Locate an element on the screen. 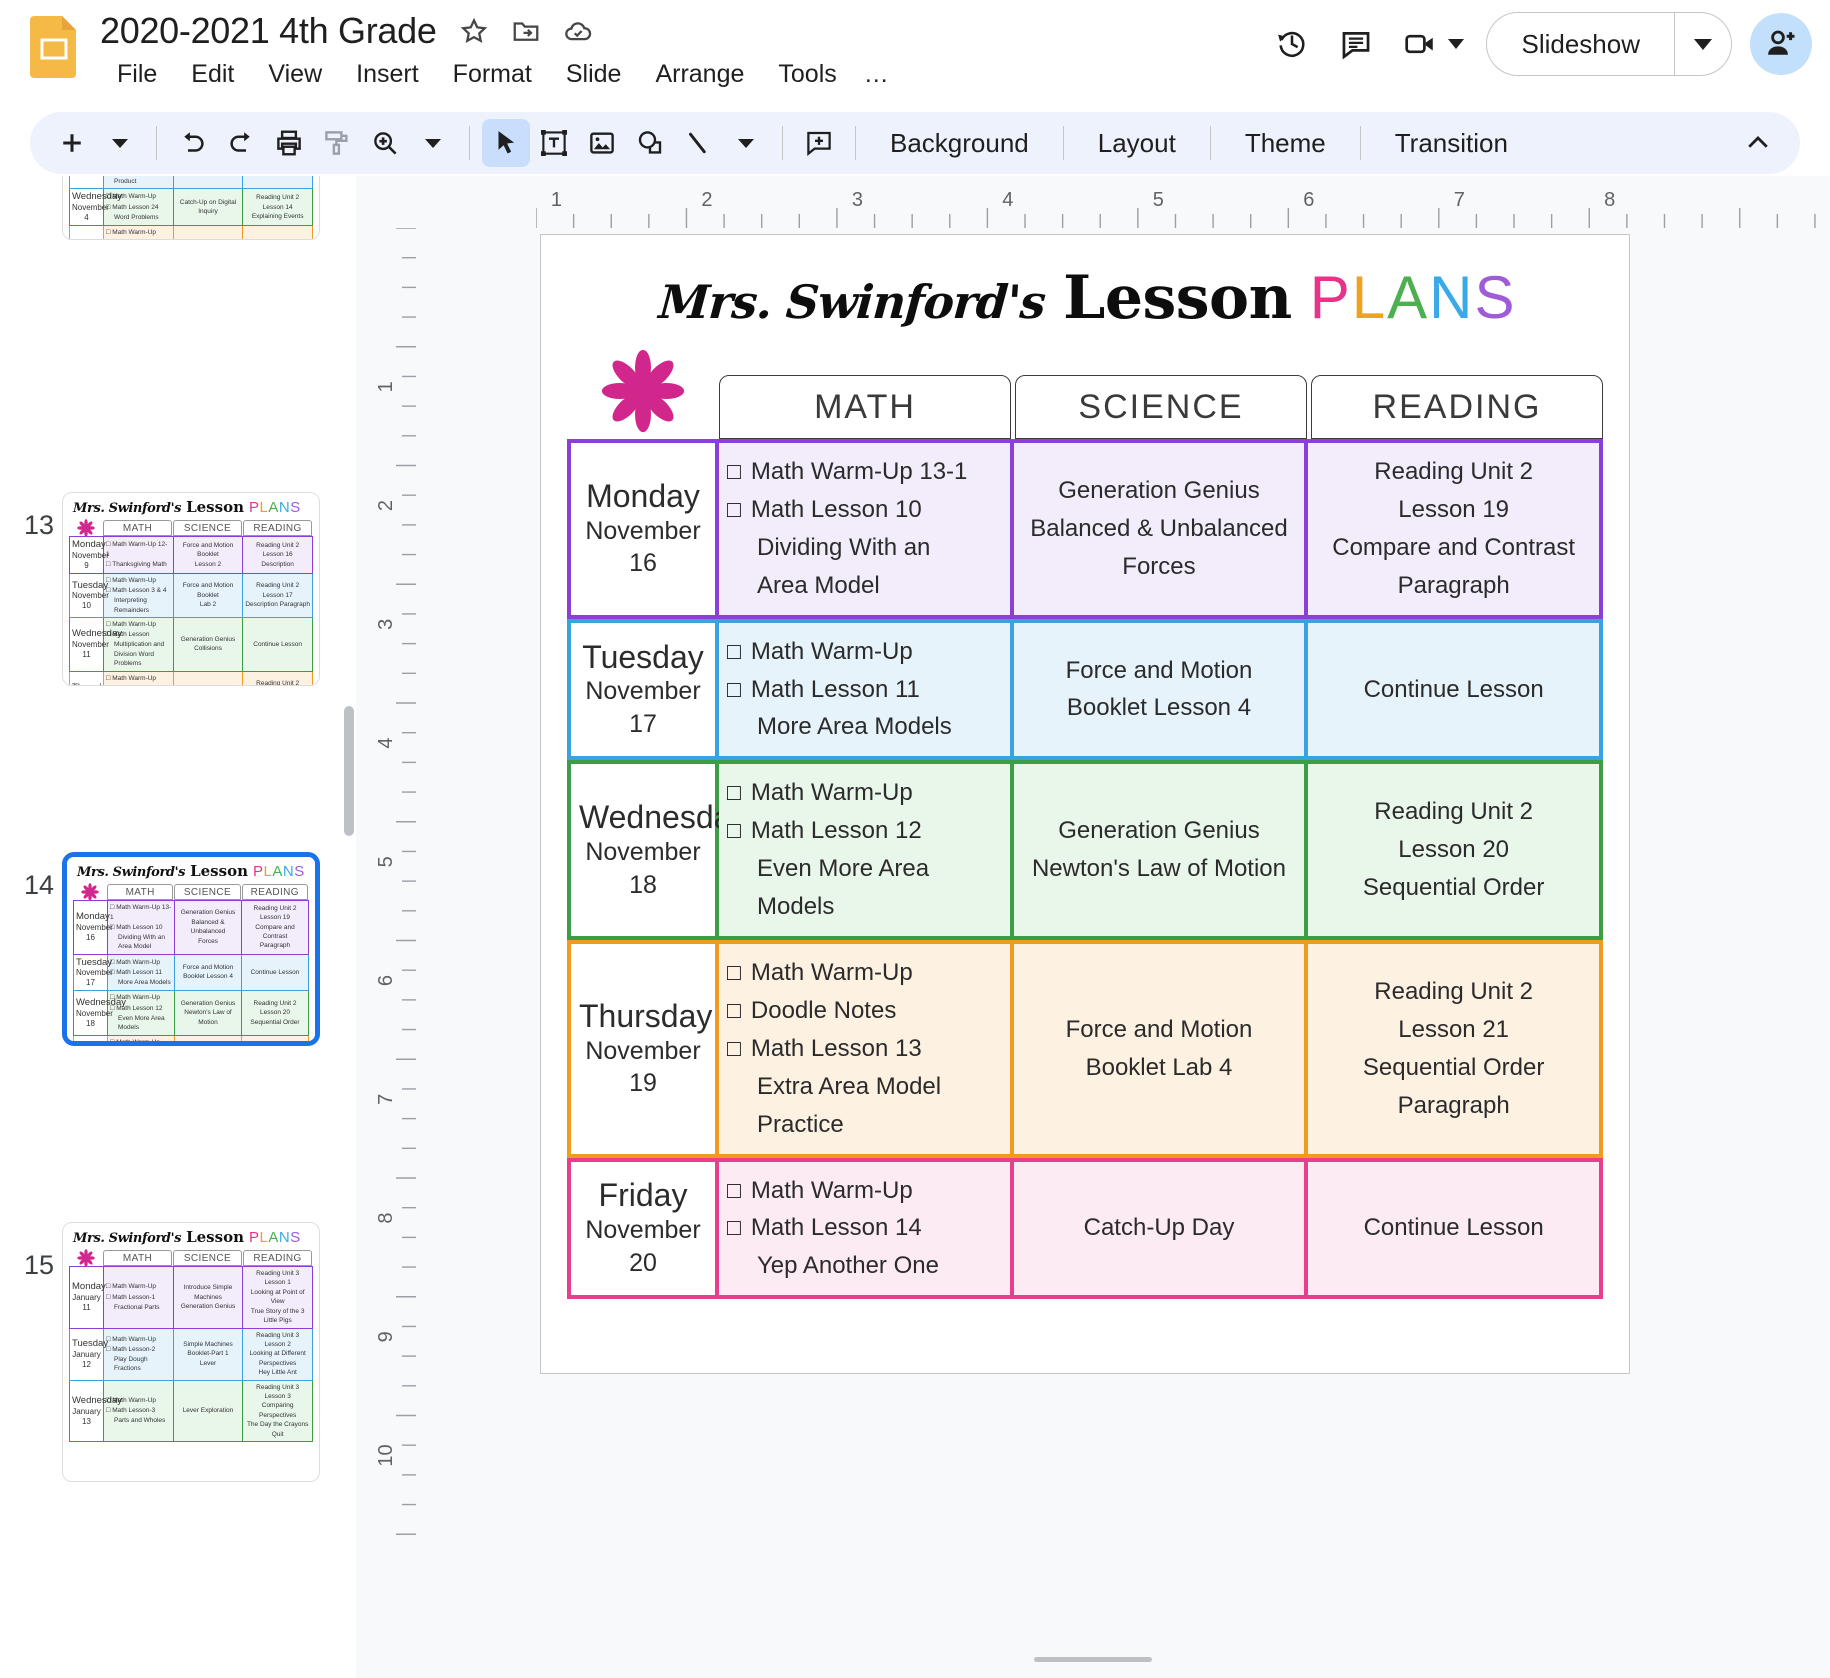 Image resolution: width=1830 pixels, height=1678 pixels. transition-button: Transition is located at coordinates (1451, 143).